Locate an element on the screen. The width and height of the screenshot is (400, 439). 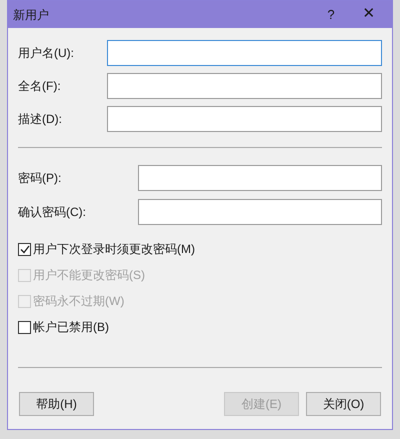
field-label: 确认密码(C): is located at coordinates (52, 212).